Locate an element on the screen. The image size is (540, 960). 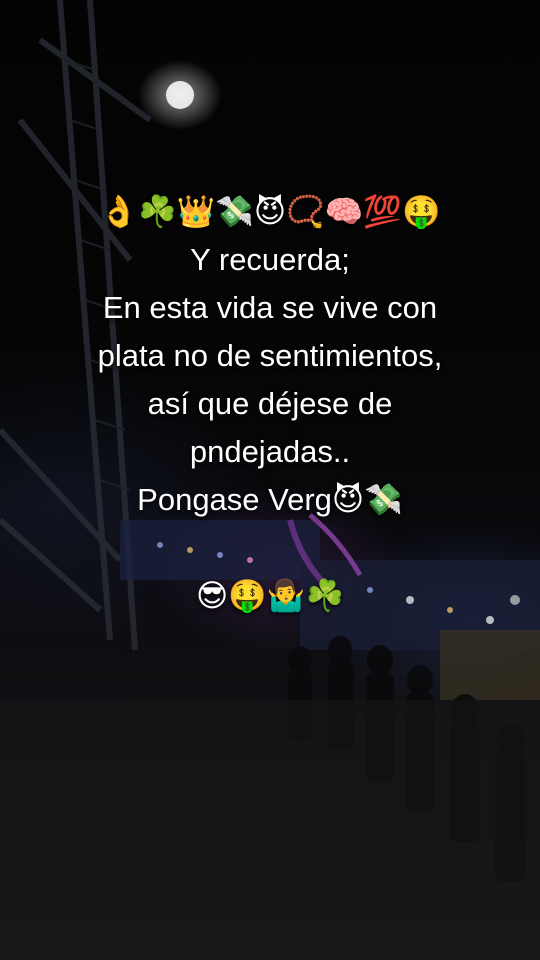
caption-line-6-emoji: 😈💸 is located at coordinates (367, 500).